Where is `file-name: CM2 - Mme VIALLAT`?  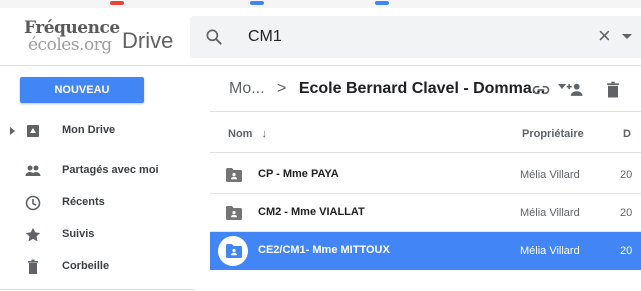
file-name: CM2 - Mme VIALLAT is located at coordinates (311, 212).